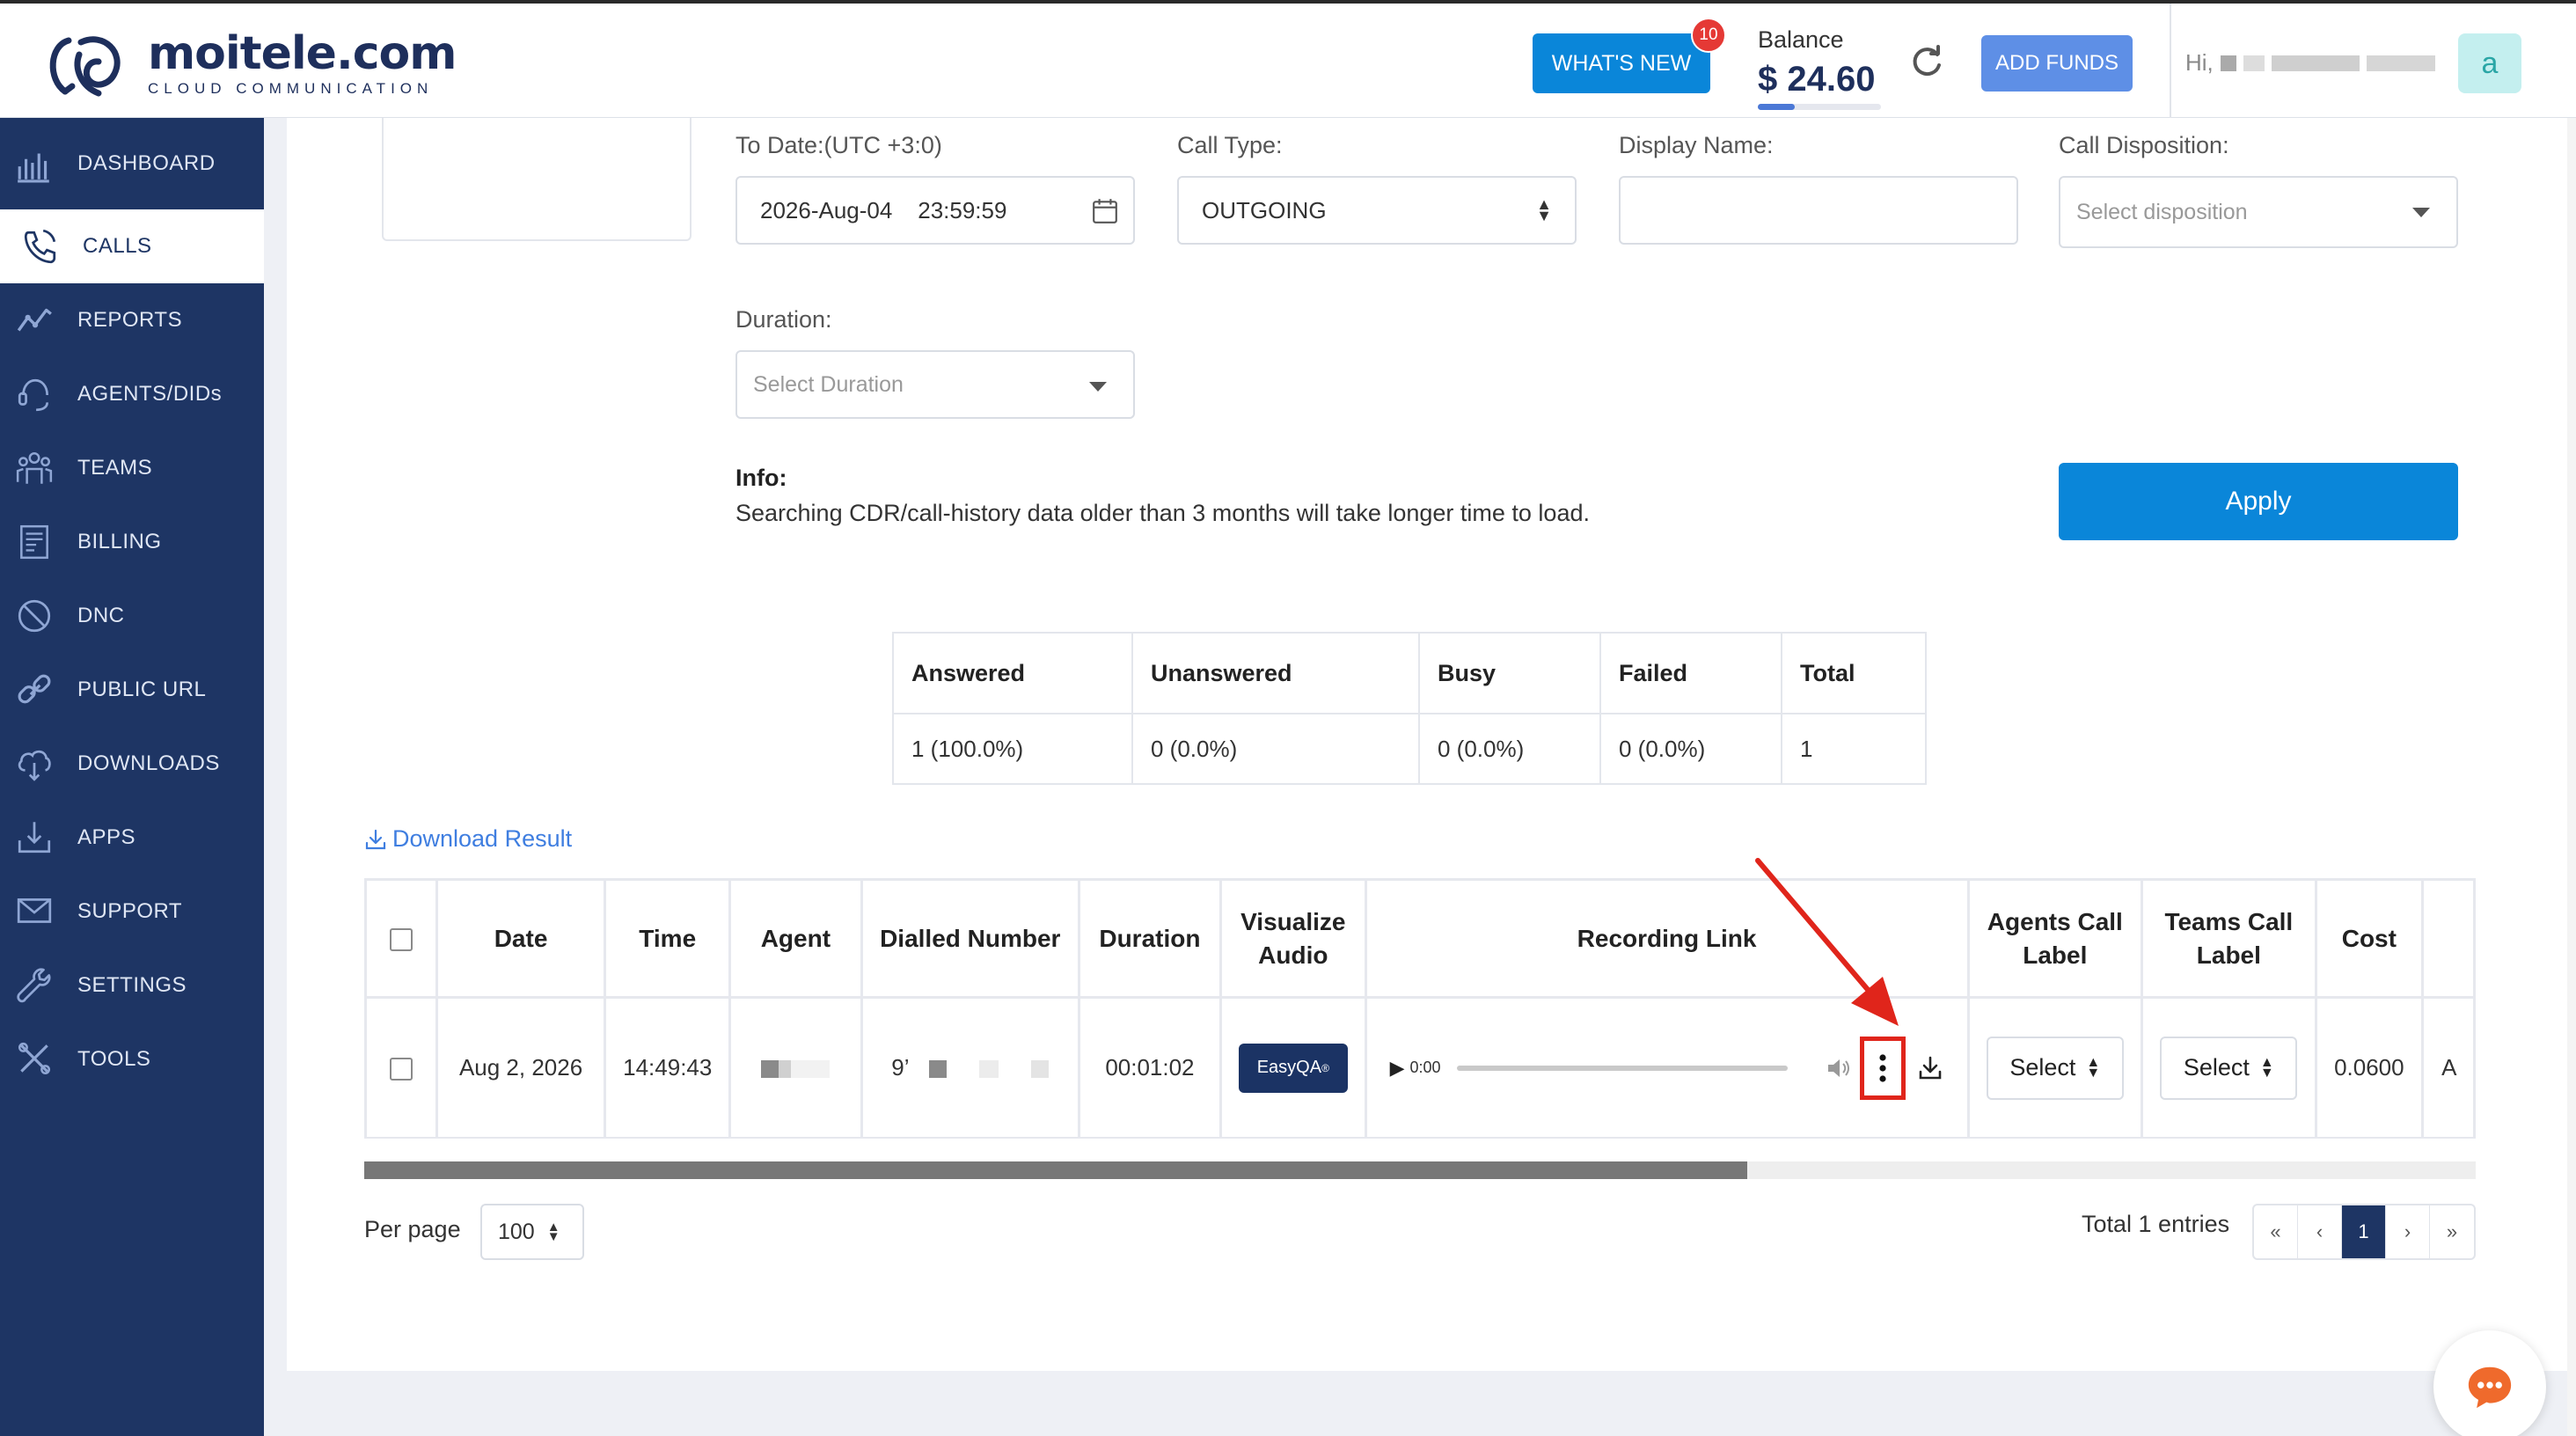 This screenshot has width=2576, height=1436. I want to click on easyqa-button: EasyQA ®, so click(1293, 1068).